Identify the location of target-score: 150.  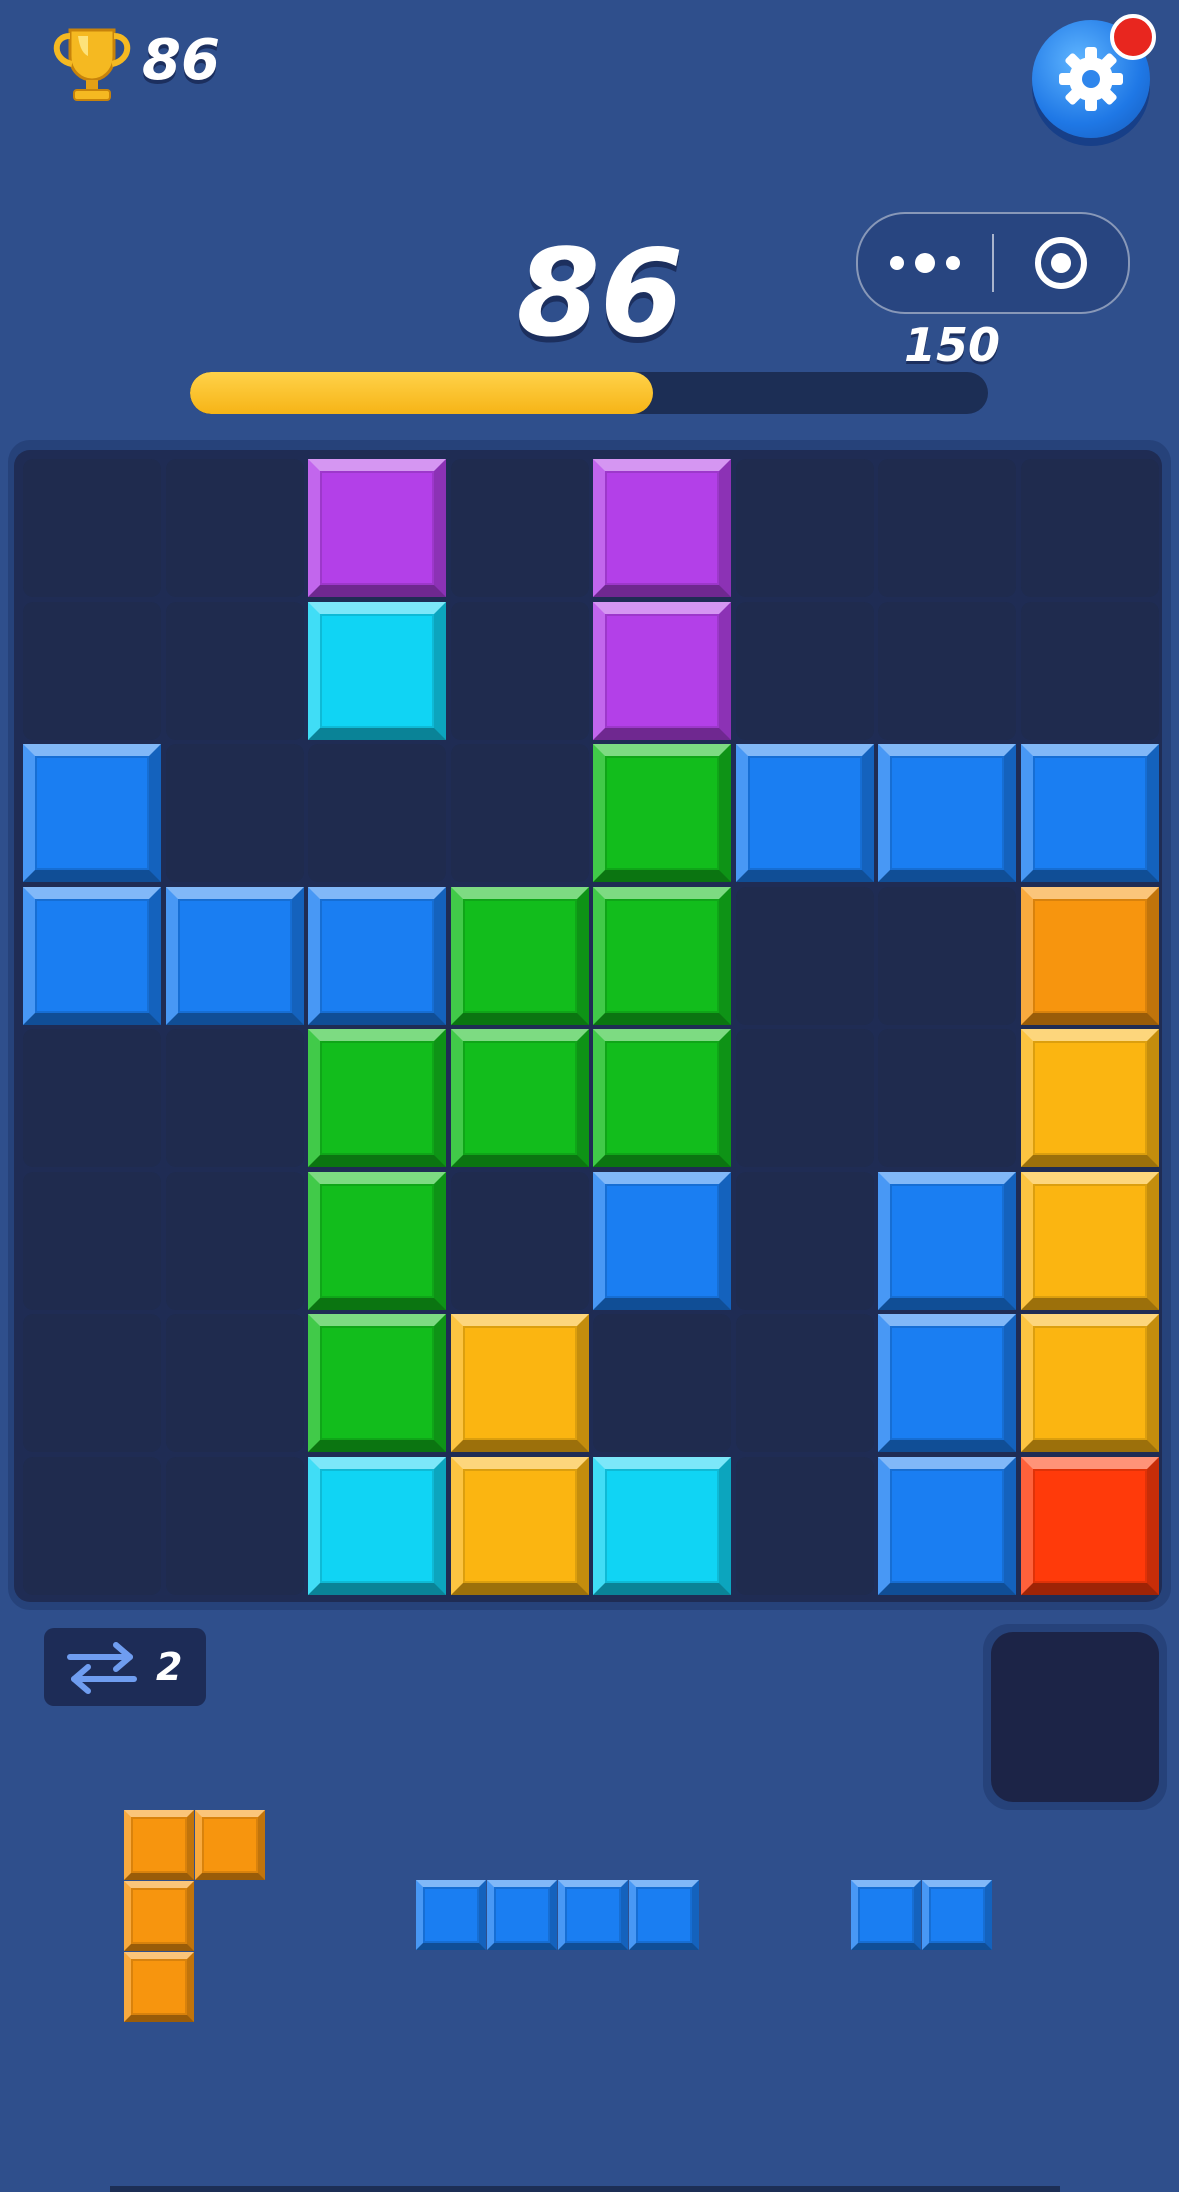
(951, 345).